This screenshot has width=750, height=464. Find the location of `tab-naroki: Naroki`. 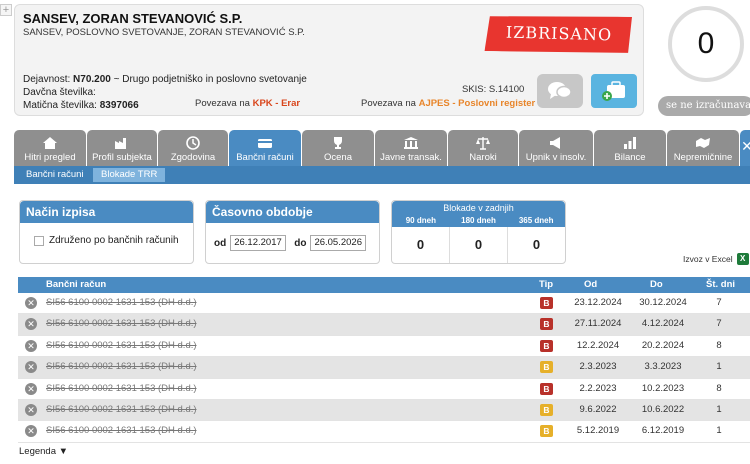

tab-naroki: Naroki is located at coordinates (483, 148).